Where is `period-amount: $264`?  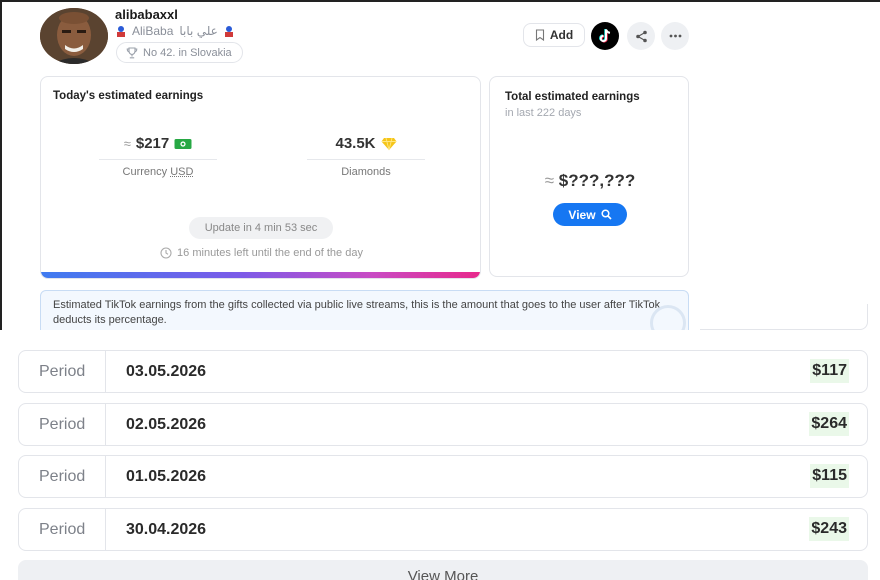 period-amount: $264 is located at coordinates (829, 423).